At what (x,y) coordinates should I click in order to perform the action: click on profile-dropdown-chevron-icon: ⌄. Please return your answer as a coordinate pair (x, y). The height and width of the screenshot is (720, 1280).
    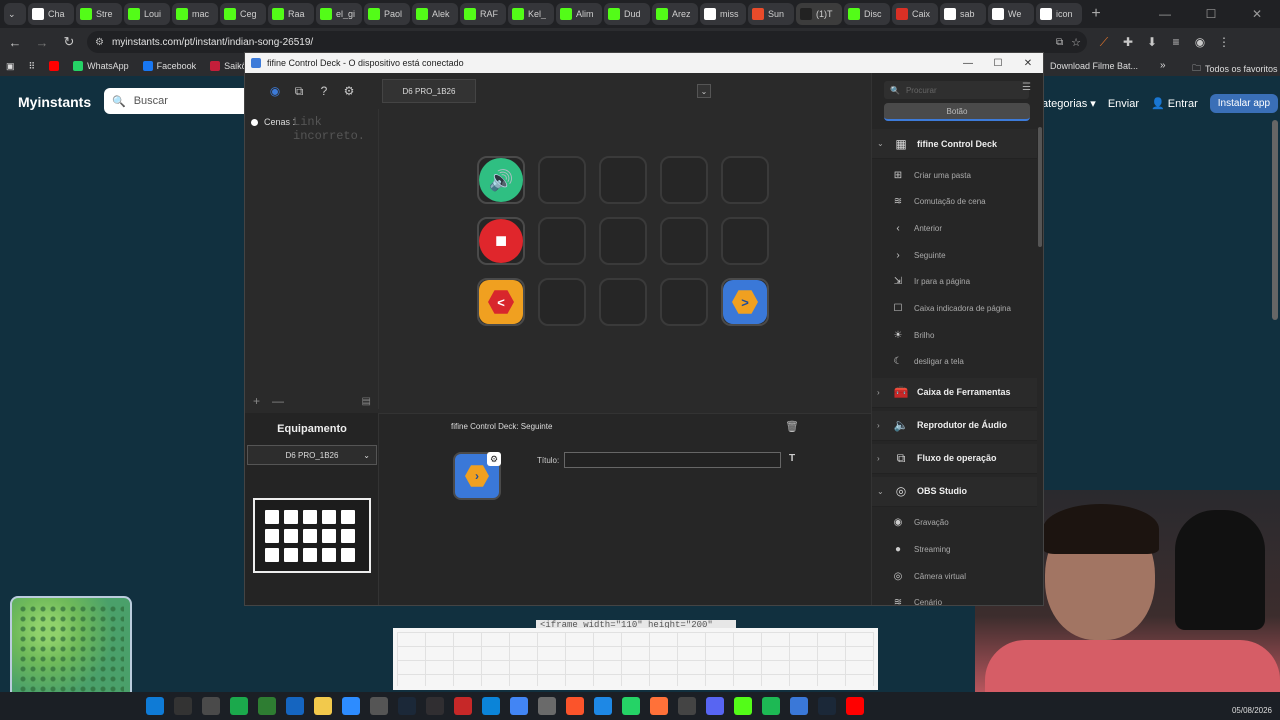
    Looking at the image, I should click on (704, 91).